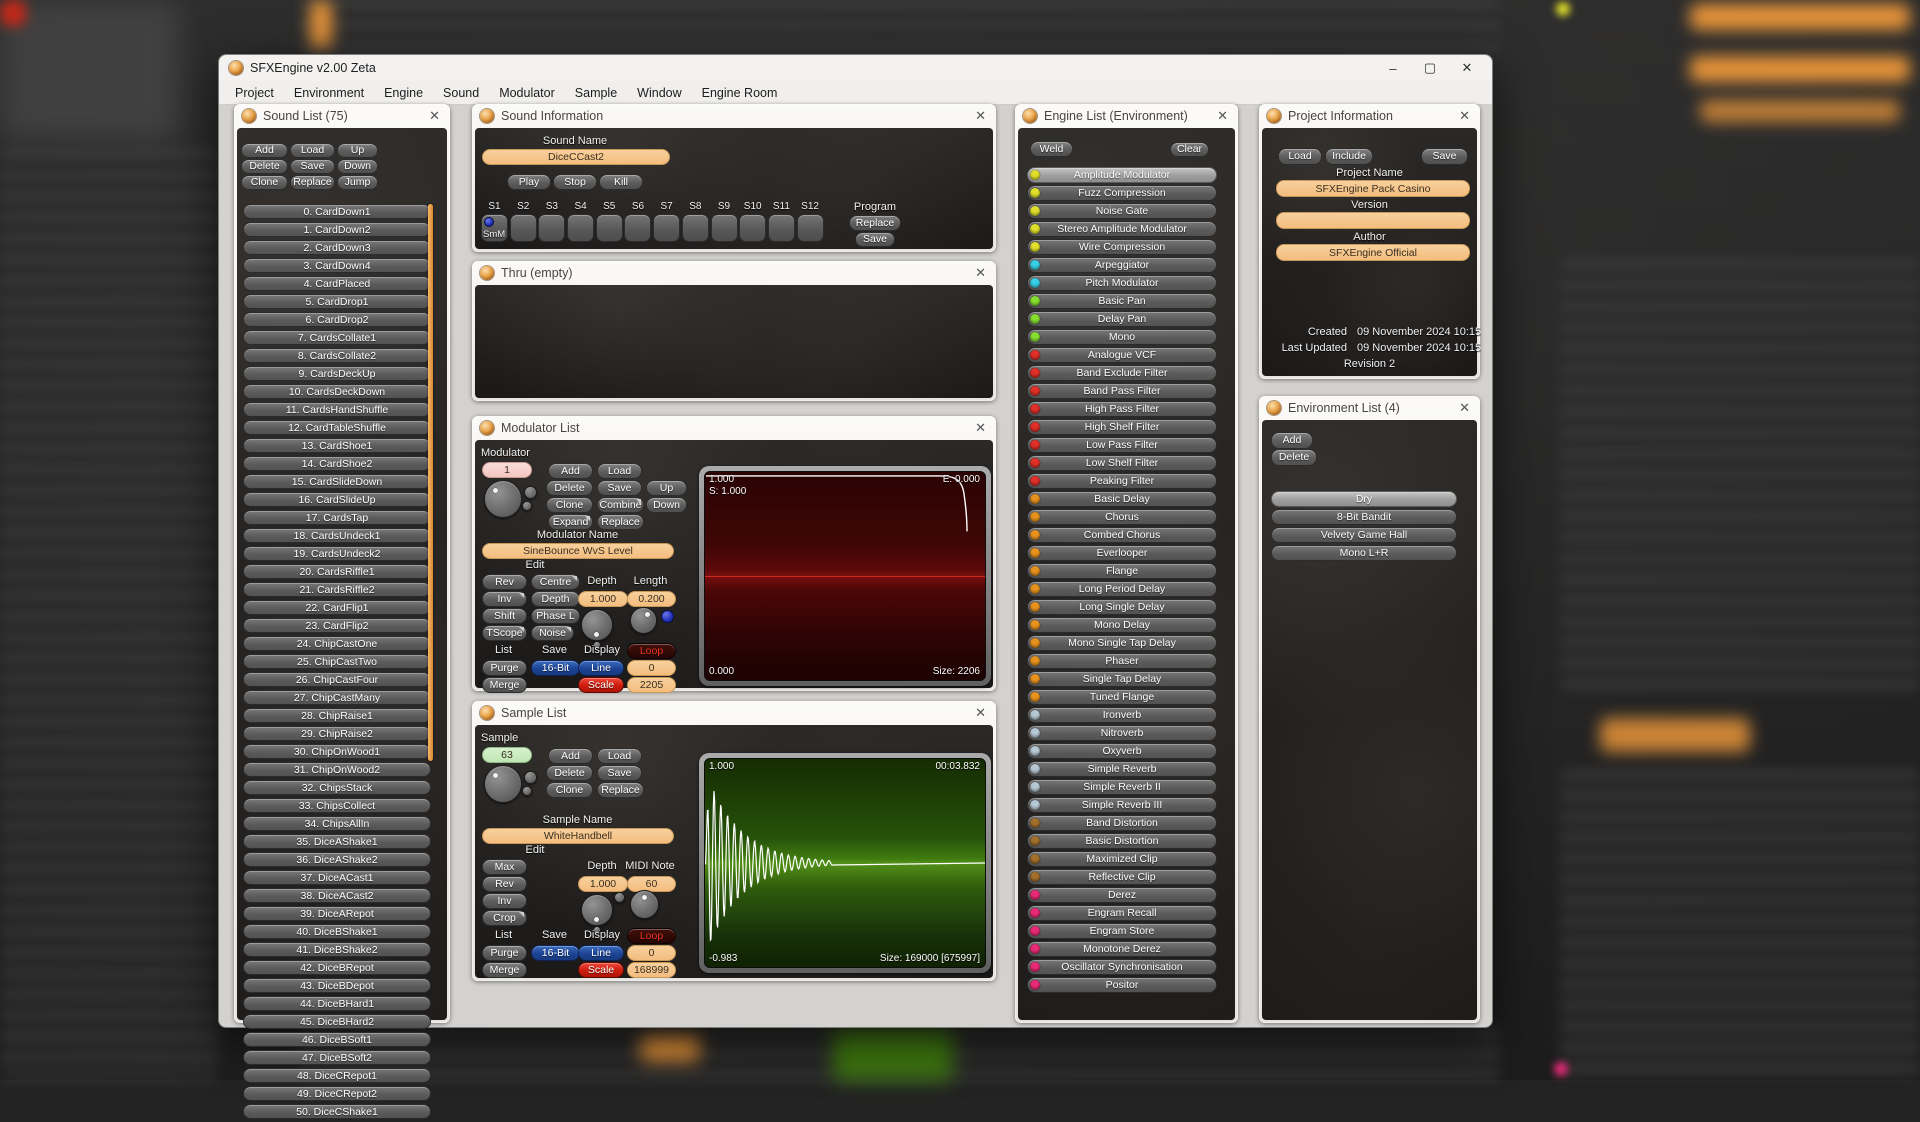  What do you see at coordinates (555, 582) in the screenshot?
I see `mod-centre-button: Centre` at bounding box center [555, 582].